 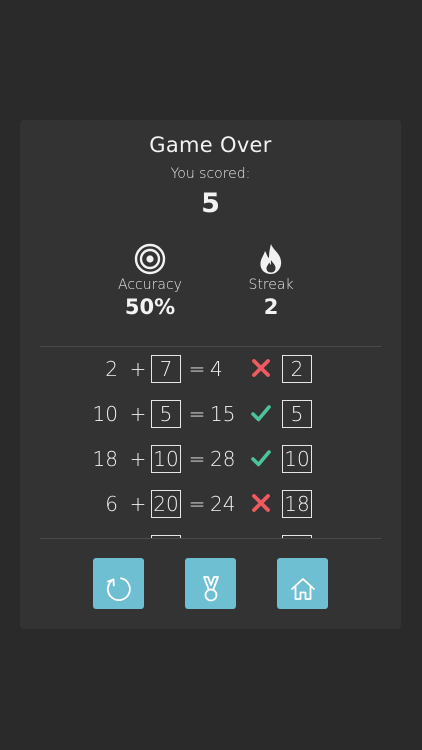 What do you see at coordinates (150, 285) in the screenshot?
I see `accuracy-label: Accuracy` at bounding box center [150, 285].